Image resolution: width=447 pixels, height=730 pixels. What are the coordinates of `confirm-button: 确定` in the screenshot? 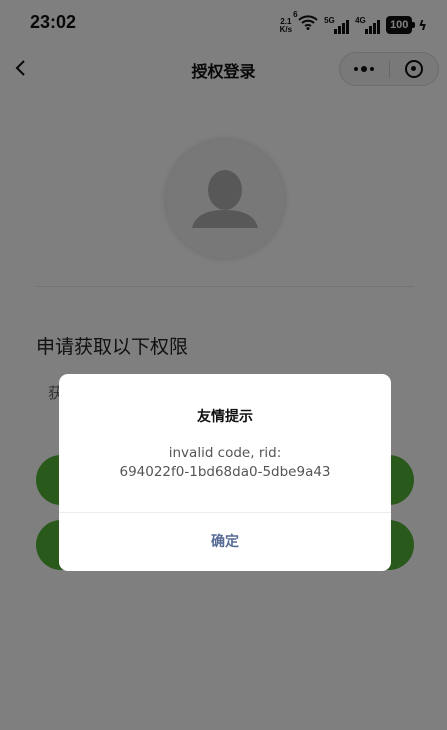 It's located at (225, 542).